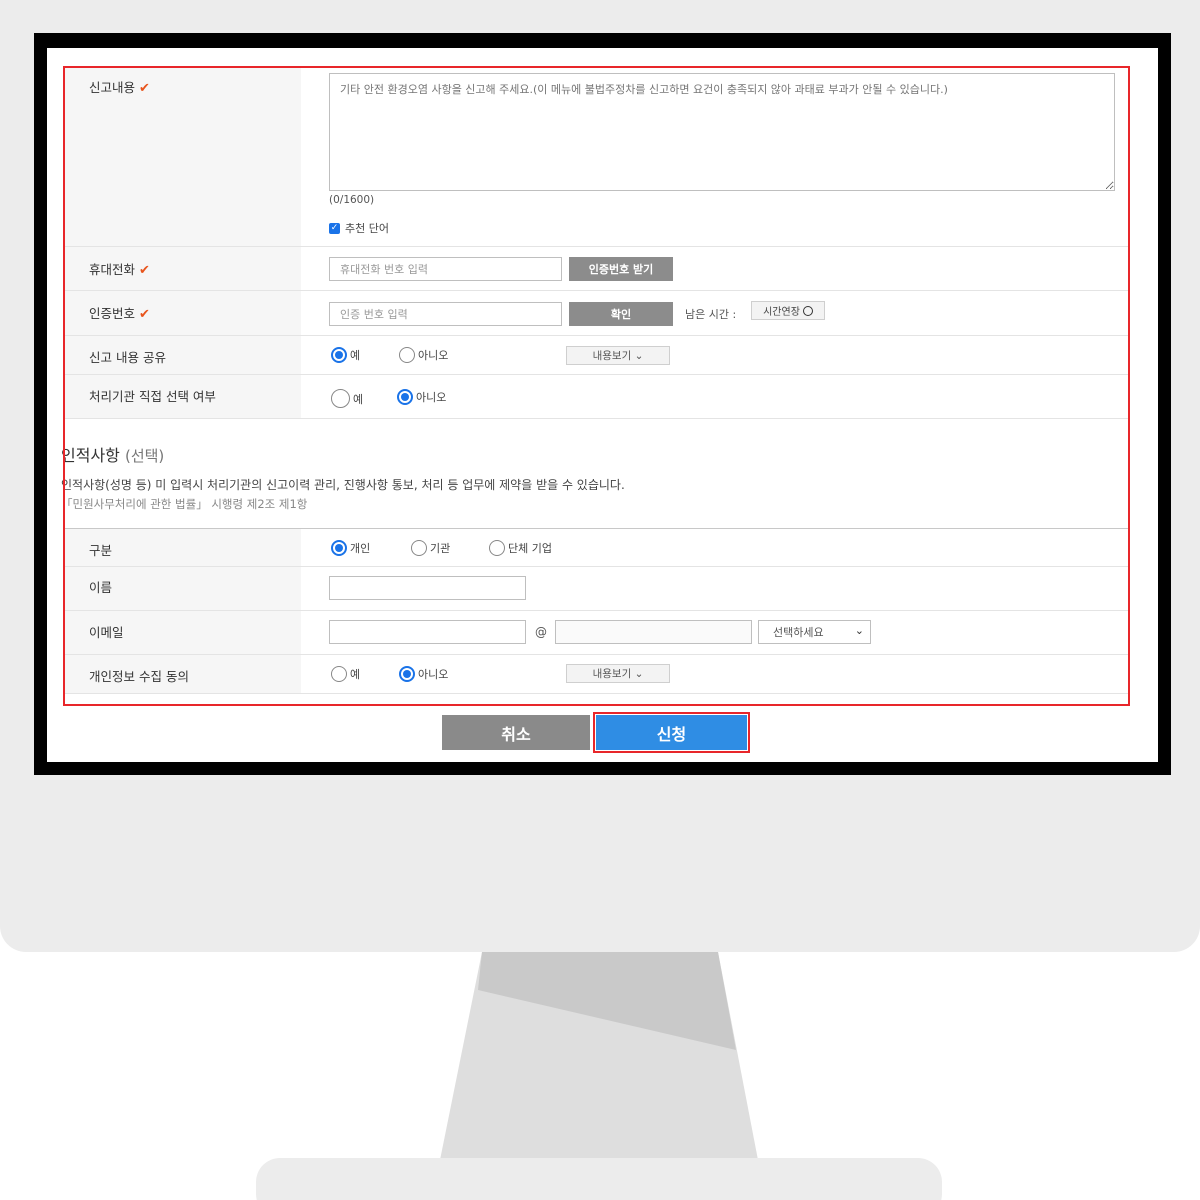 The width and height of the screenshot is (1200, 1200). Describe the element at coordinates (119, 270) in the screenshot. I see `phone-label: 휴대전화 ✔` at that location.